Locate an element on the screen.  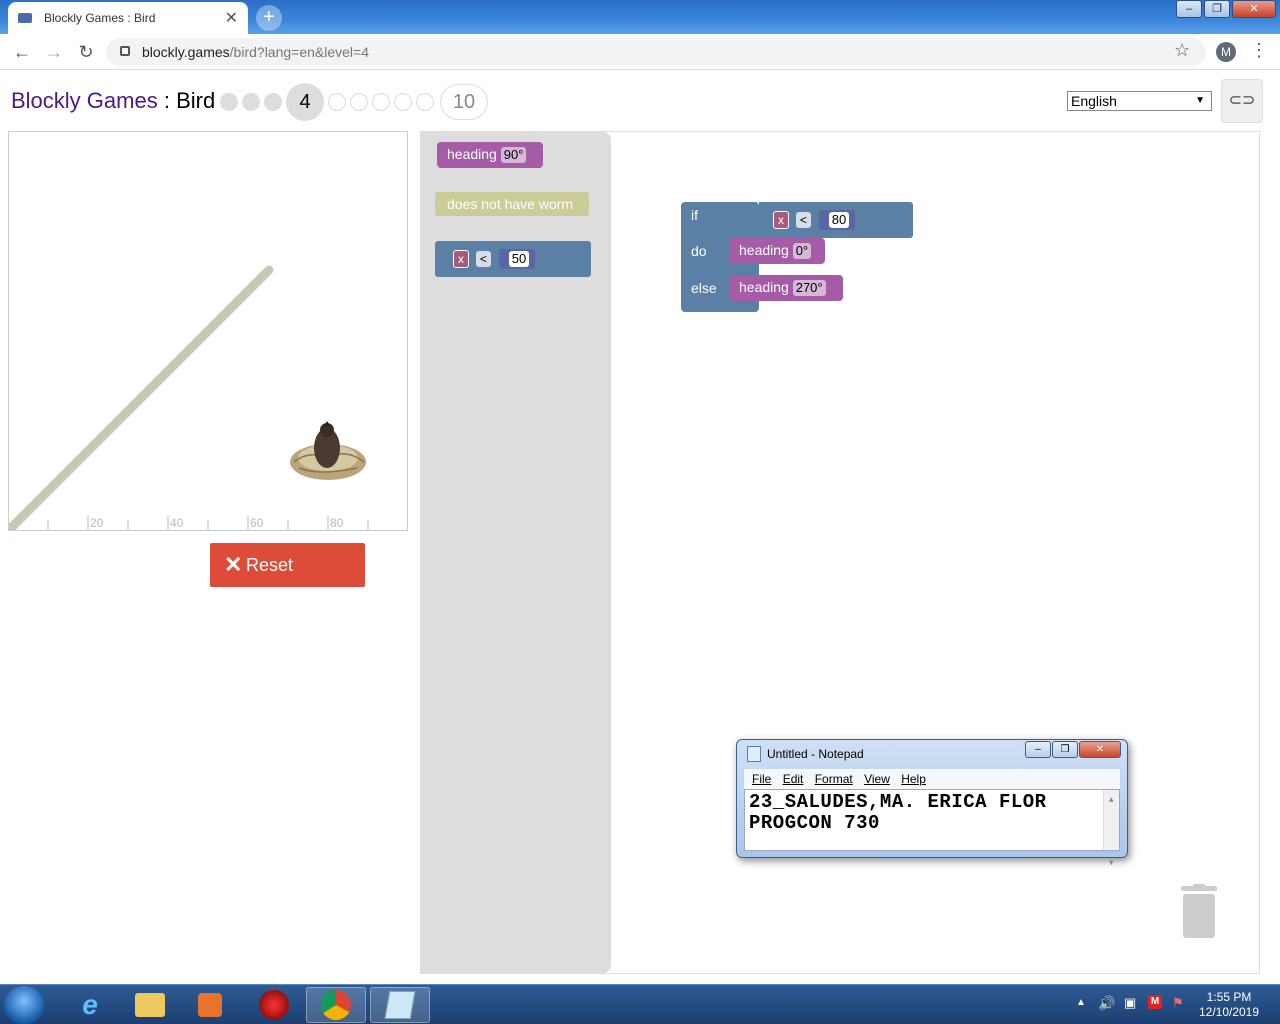
tab-title: Blockly Games : Bird is located at coordinates (100, 18).